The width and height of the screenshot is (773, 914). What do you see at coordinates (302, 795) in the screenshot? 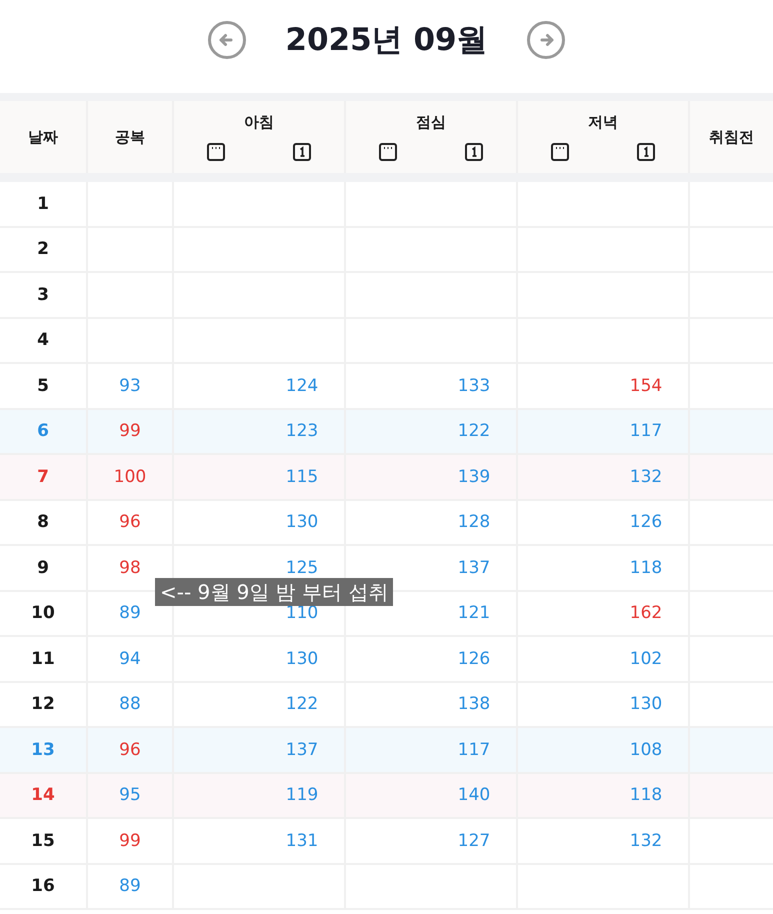
I see `glucose-value: 119` at bounding box center [302, 795].